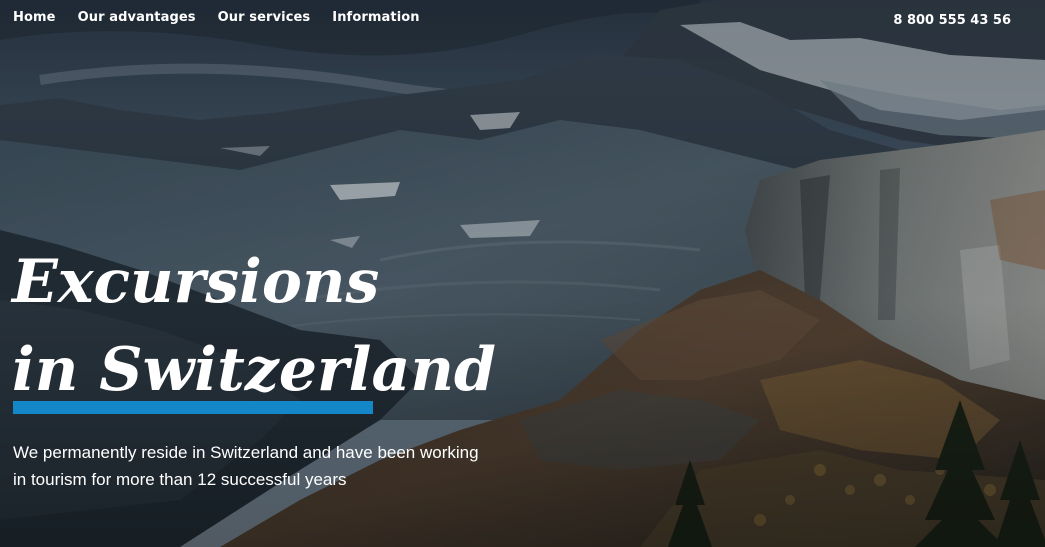 The height and width of the screenshot is (547, 1045). What do you see at coordinates (34, 17) in the screenshot?
I see `nav-link-home: Home` at bounding box center [34, 17].